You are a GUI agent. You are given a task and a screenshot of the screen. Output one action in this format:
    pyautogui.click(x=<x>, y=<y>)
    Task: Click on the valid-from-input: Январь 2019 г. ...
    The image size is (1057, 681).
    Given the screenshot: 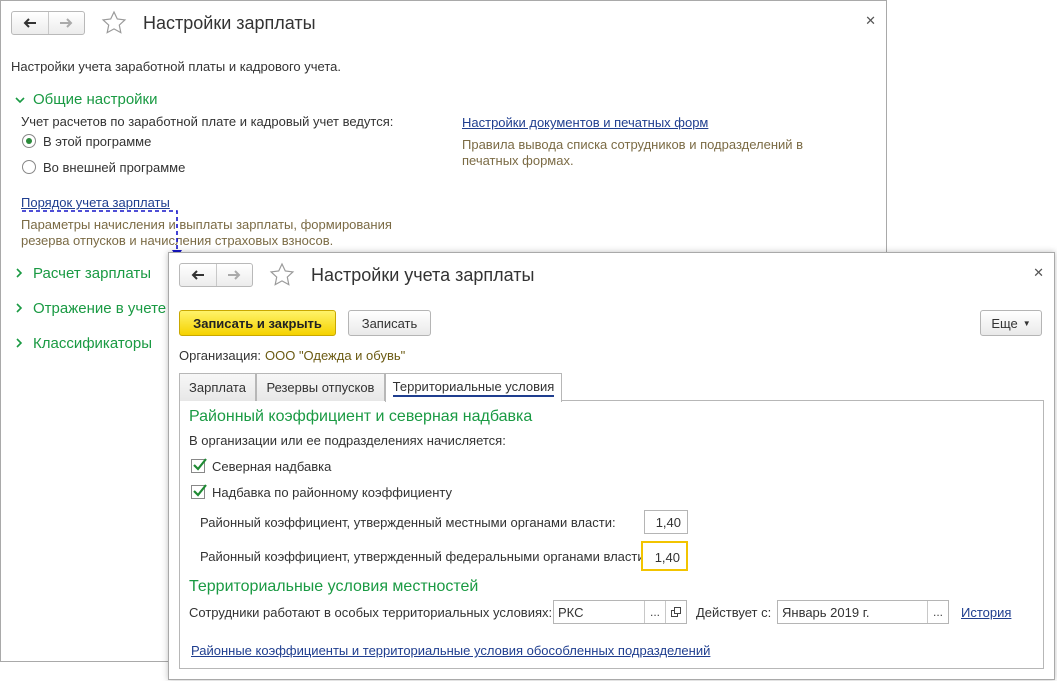 What is the action you would take?
    pyautogui.click(x=863, y=612)
    